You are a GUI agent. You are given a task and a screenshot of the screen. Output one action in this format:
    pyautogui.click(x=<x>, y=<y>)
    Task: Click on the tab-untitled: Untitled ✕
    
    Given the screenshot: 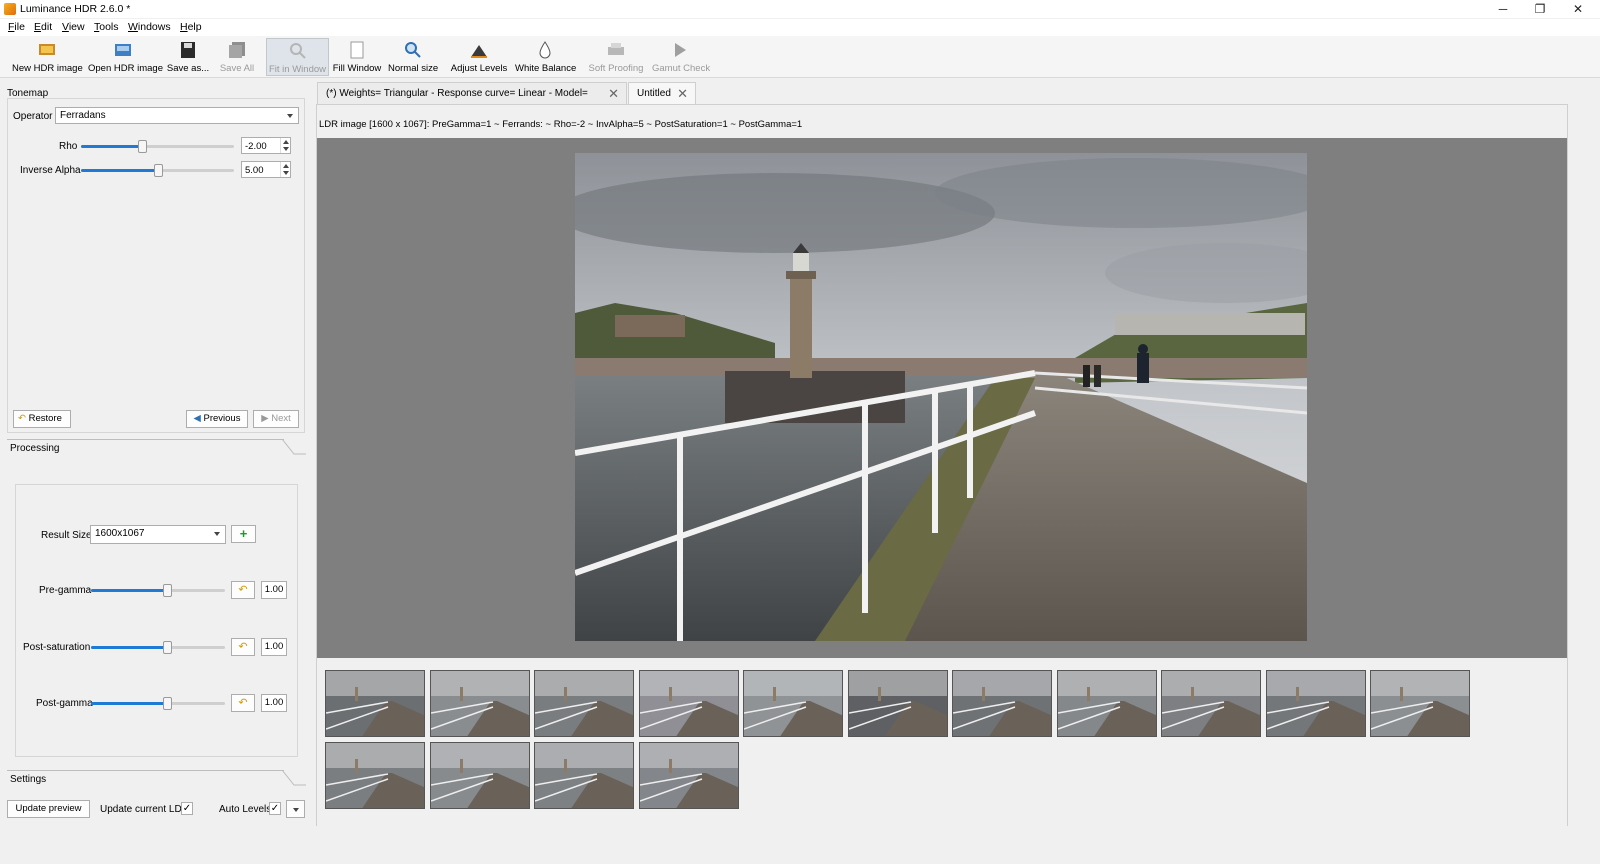 What is the action you would take?
    pyautogui.click(x=662, y=93)
    